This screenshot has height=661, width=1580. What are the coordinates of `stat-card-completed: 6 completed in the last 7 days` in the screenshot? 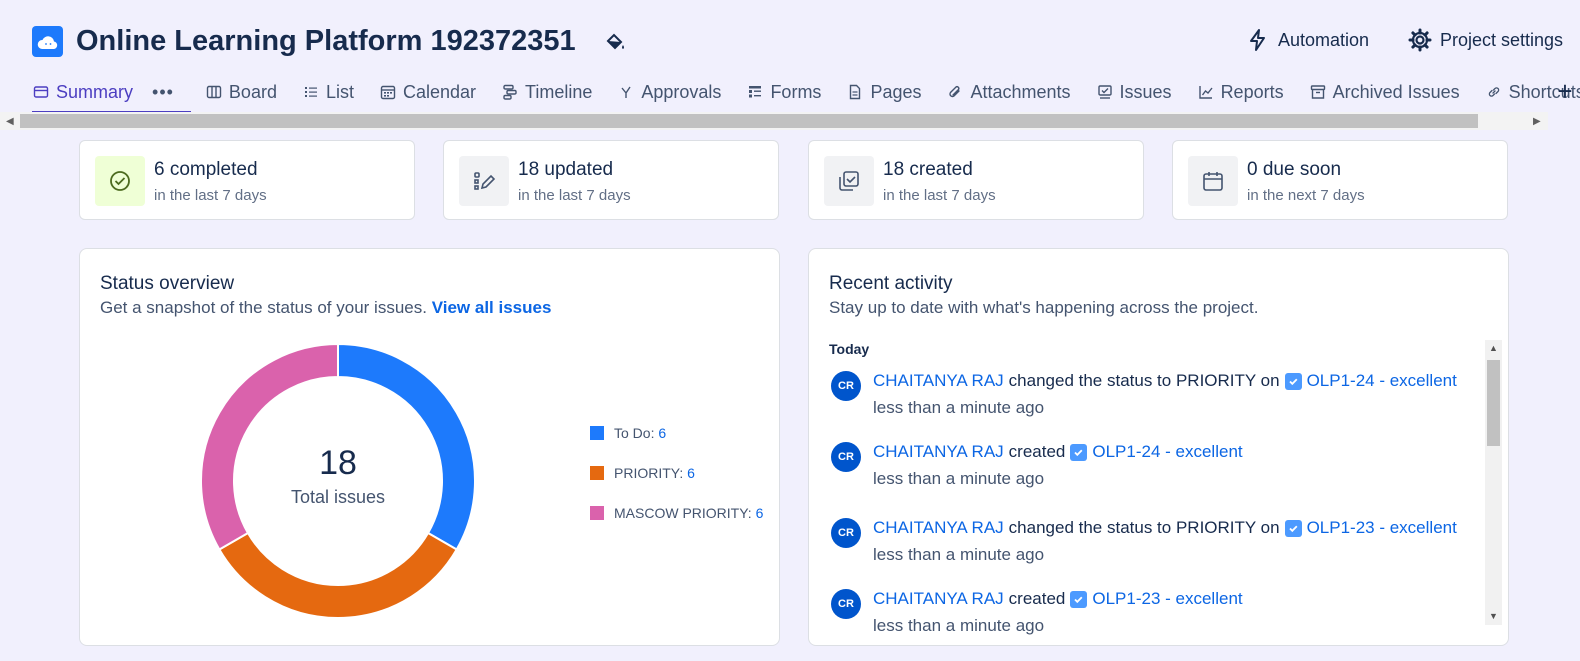 It's located at (247, 180).